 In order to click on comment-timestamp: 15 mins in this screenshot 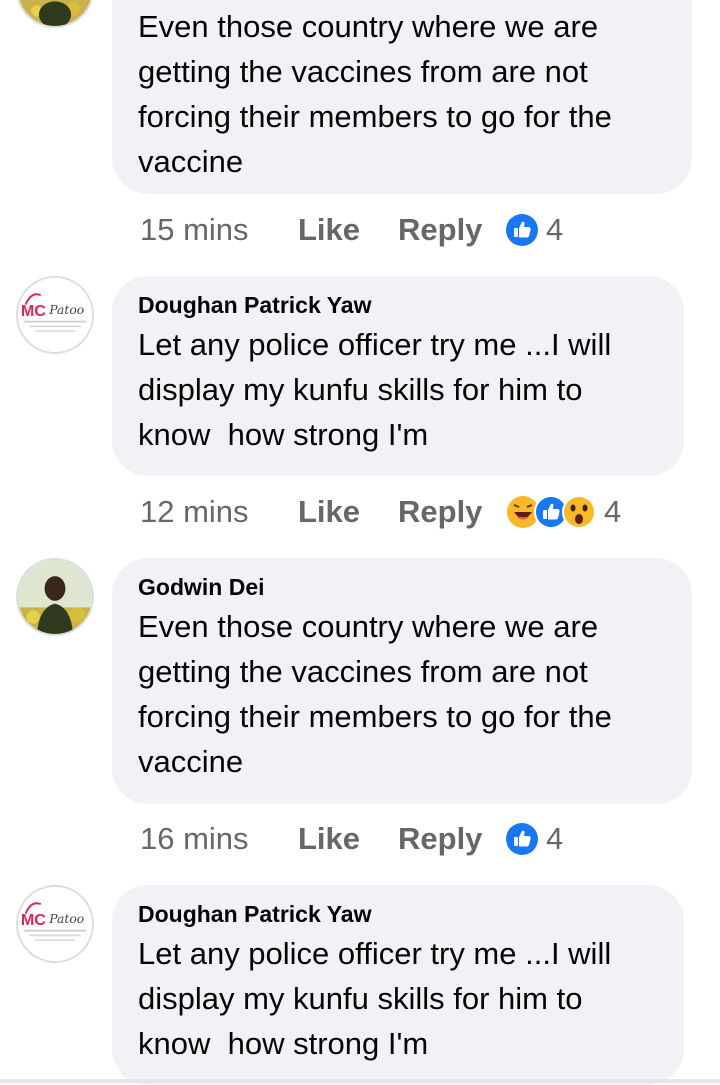, I will do `click(219, 230)`.